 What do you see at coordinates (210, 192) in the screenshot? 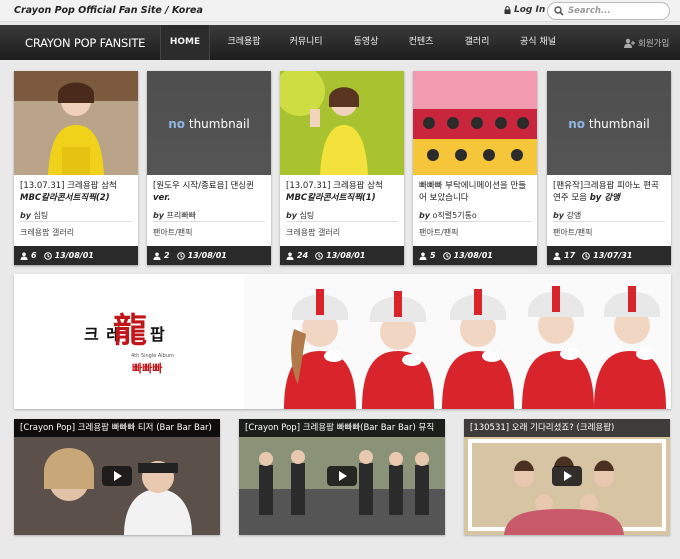
I see `post-title: [원도우 시작/종료음] 댄싱퀸 ver.` at bounding box center [210, 192].